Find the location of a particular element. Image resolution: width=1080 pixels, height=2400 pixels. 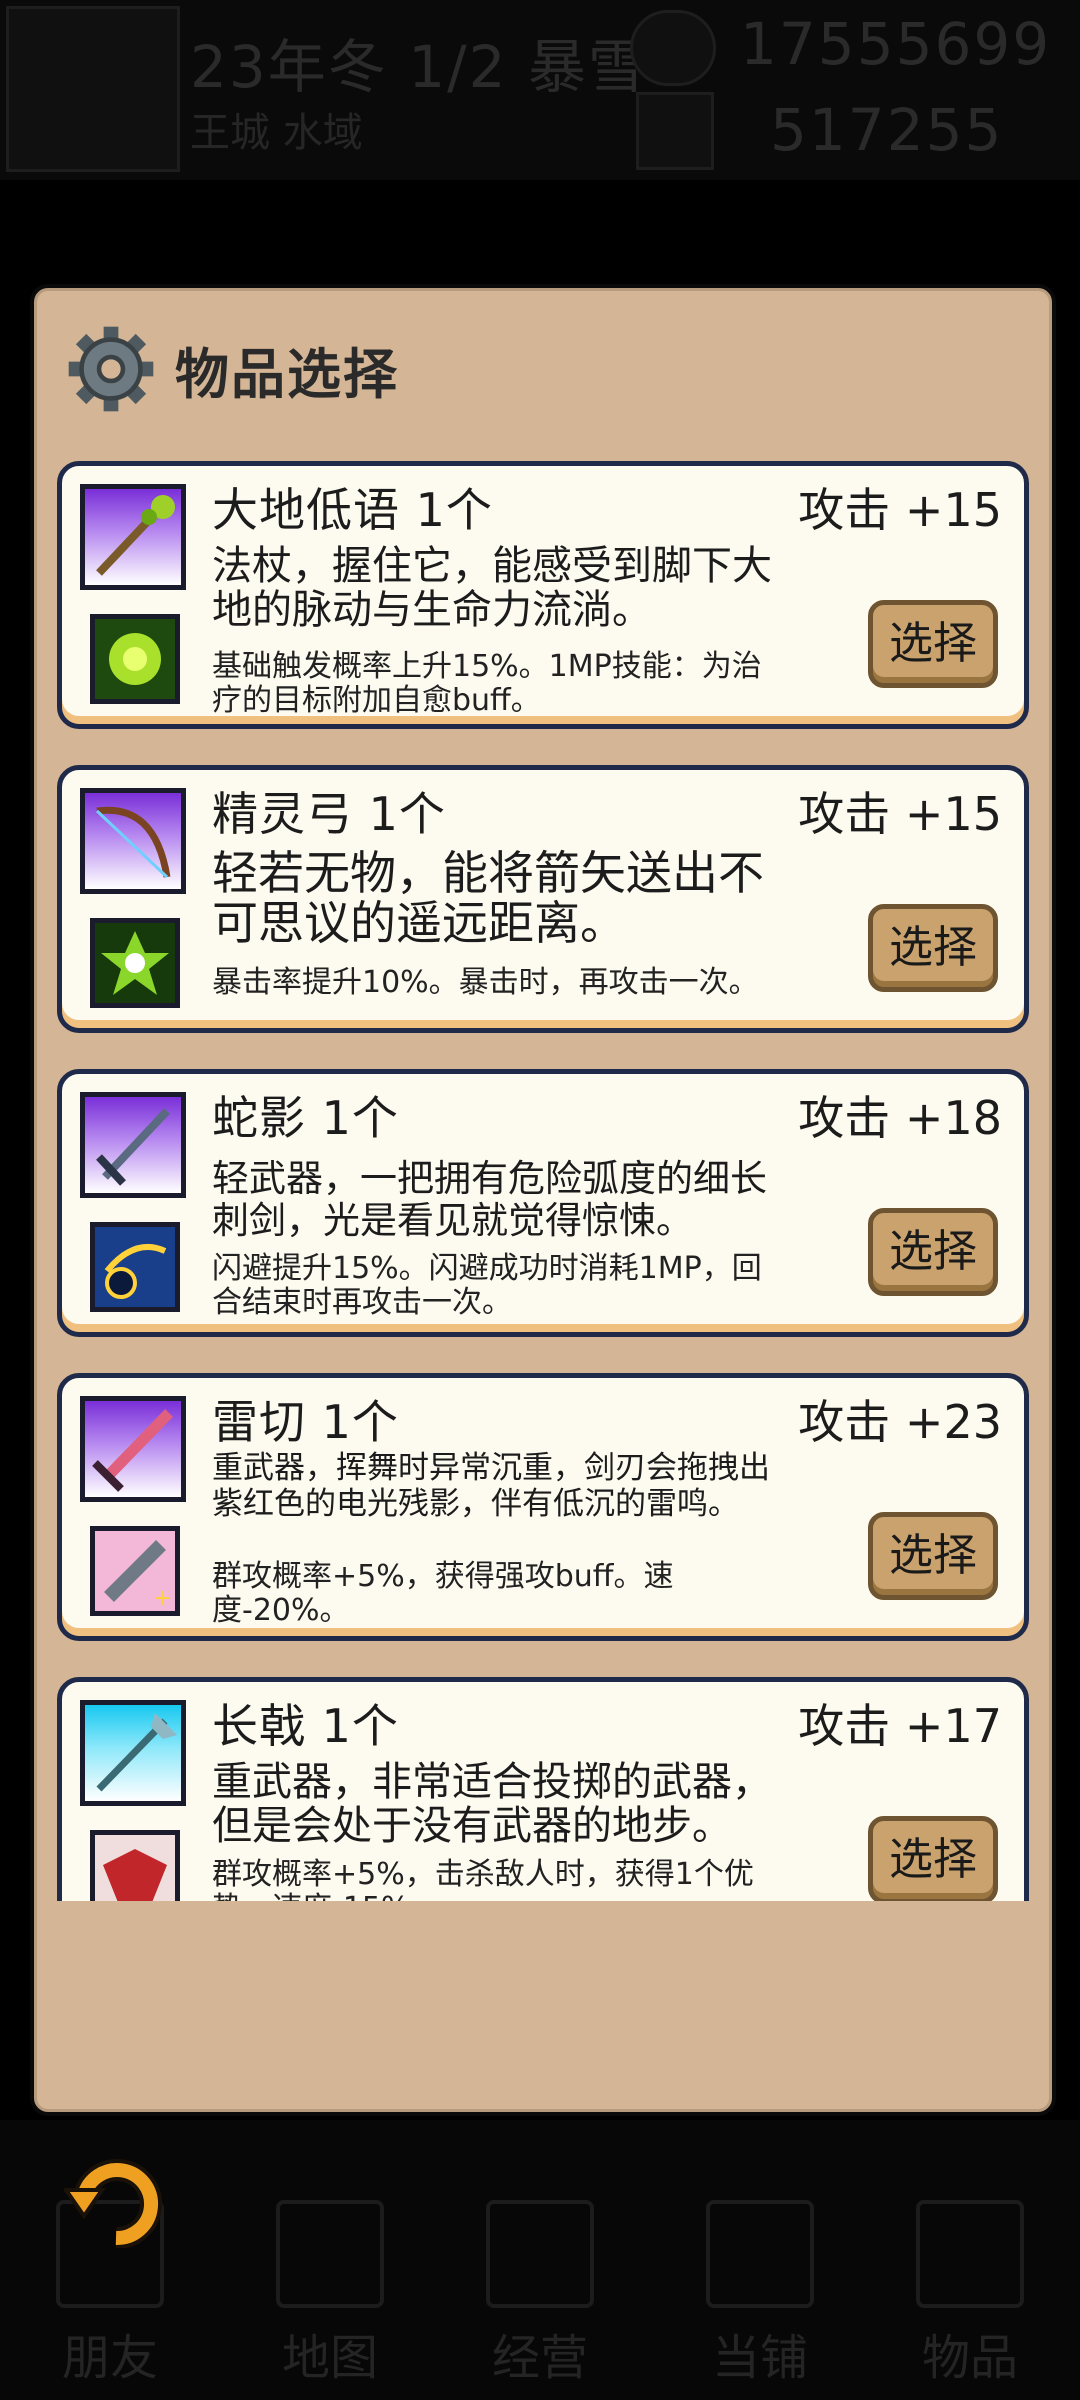

item-attack: 攻击 +17 is located at coordinates (900, 1726).